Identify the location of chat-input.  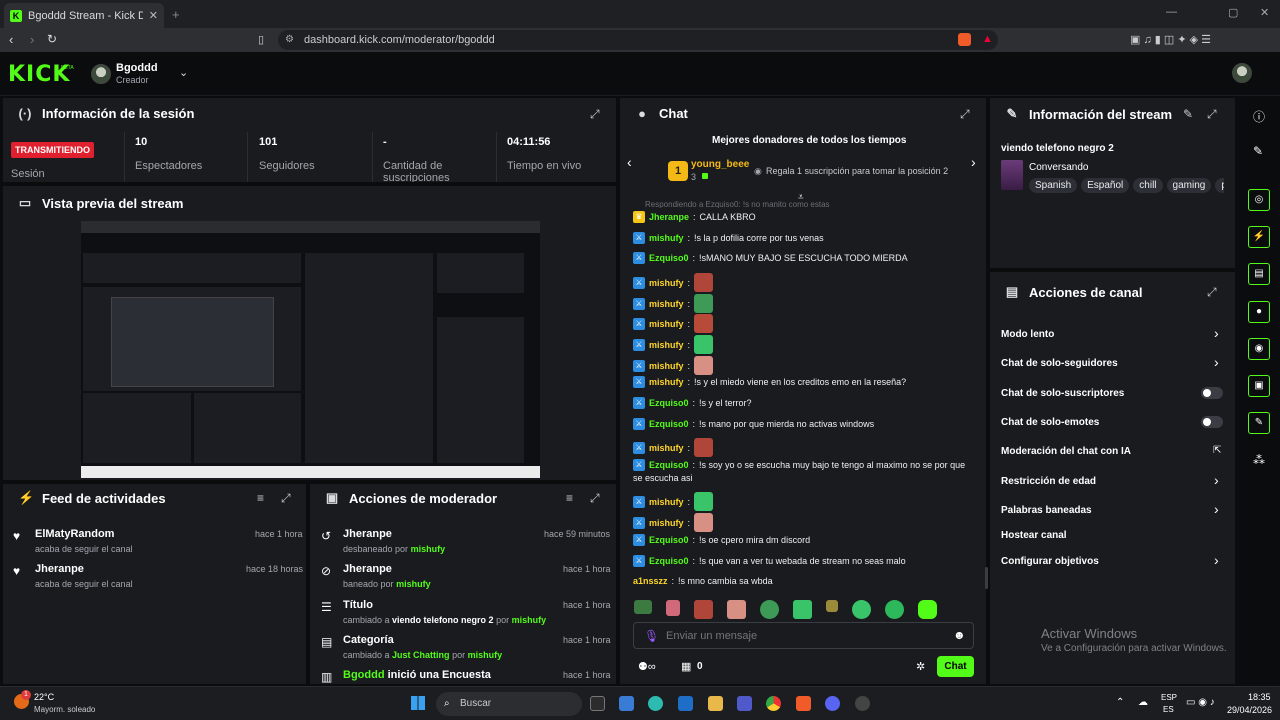
(806, 636).